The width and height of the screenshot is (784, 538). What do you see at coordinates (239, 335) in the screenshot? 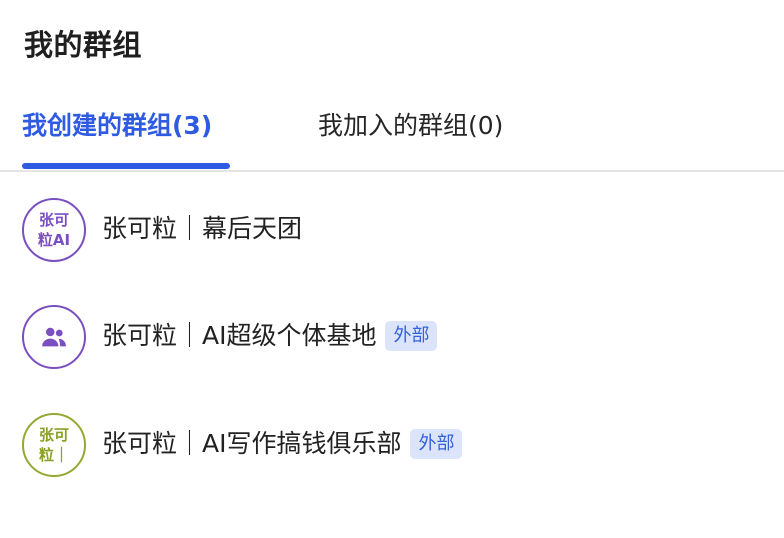
I see `group-name: 张可粒｜AI超级个体基地` at bounding box center [239, 335].